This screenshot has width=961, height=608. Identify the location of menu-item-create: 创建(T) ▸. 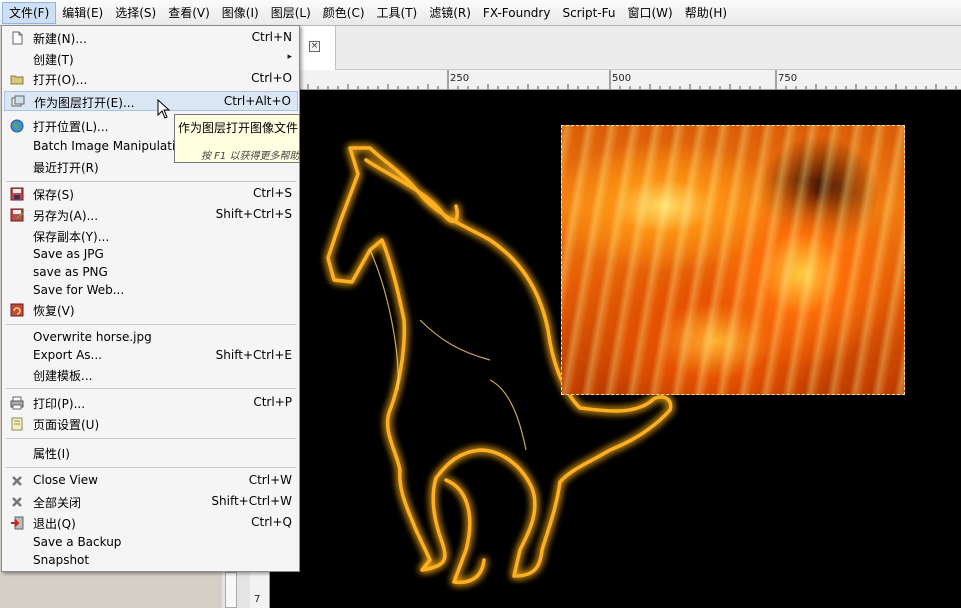
(151, 59).